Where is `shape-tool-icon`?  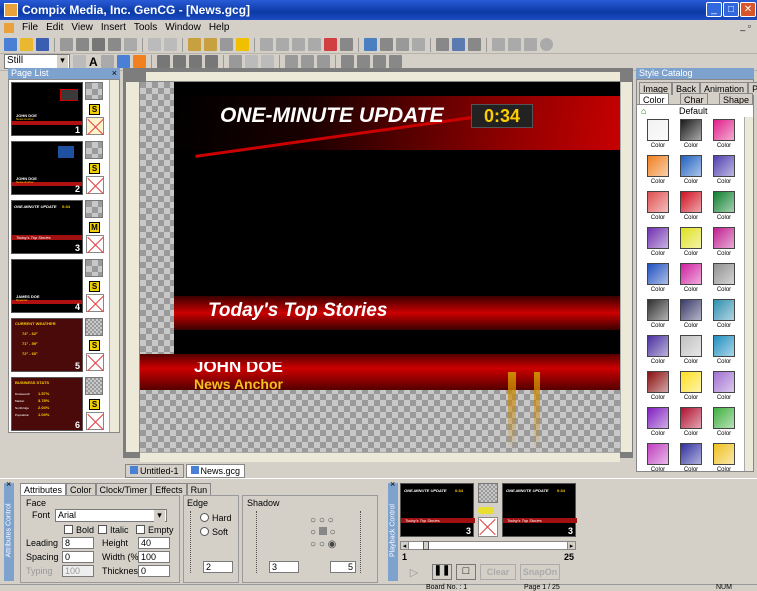 shape-tool-icon is located at coordinates (107, 61).